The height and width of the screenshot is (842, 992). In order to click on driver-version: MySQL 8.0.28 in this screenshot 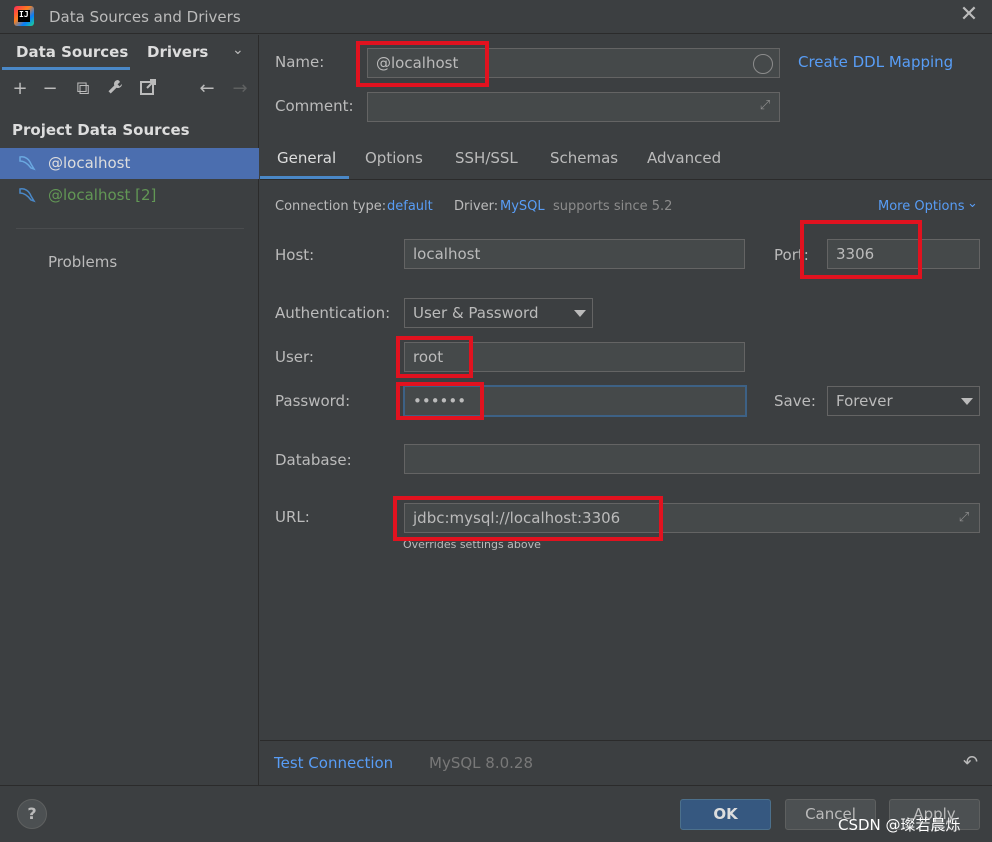, I will do `click(481, 763)`.